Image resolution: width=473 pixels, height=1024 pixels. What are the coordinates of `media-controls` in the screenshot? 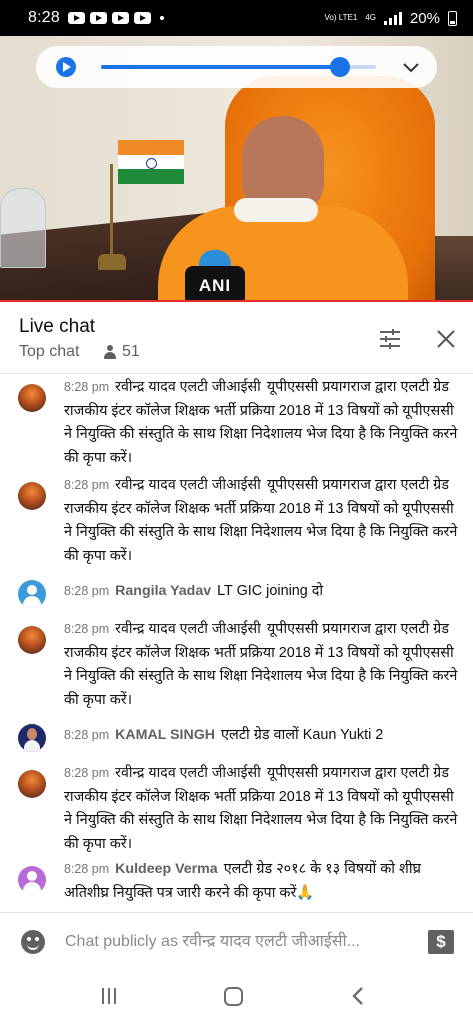 It's located at (236, 67).